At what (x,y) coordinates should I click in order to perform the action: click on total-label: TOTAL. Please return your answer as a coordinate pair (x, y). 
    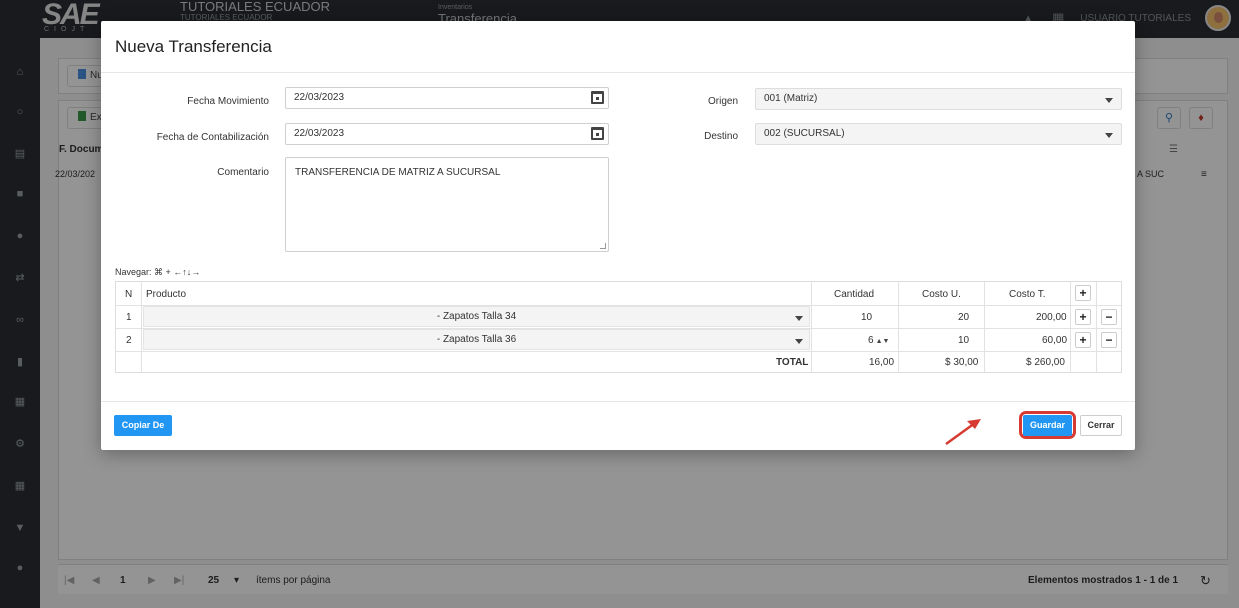
    Looking at the image, I should click on (792, 362).